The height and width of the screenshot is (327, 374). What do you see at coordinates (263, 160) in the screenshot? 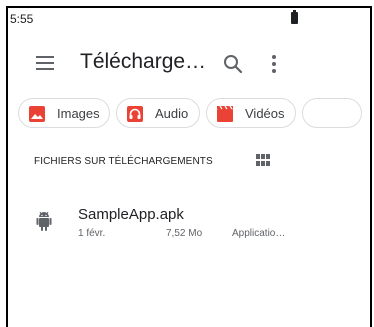
I see `grid-view-icon` at bounding box center [263, 160].